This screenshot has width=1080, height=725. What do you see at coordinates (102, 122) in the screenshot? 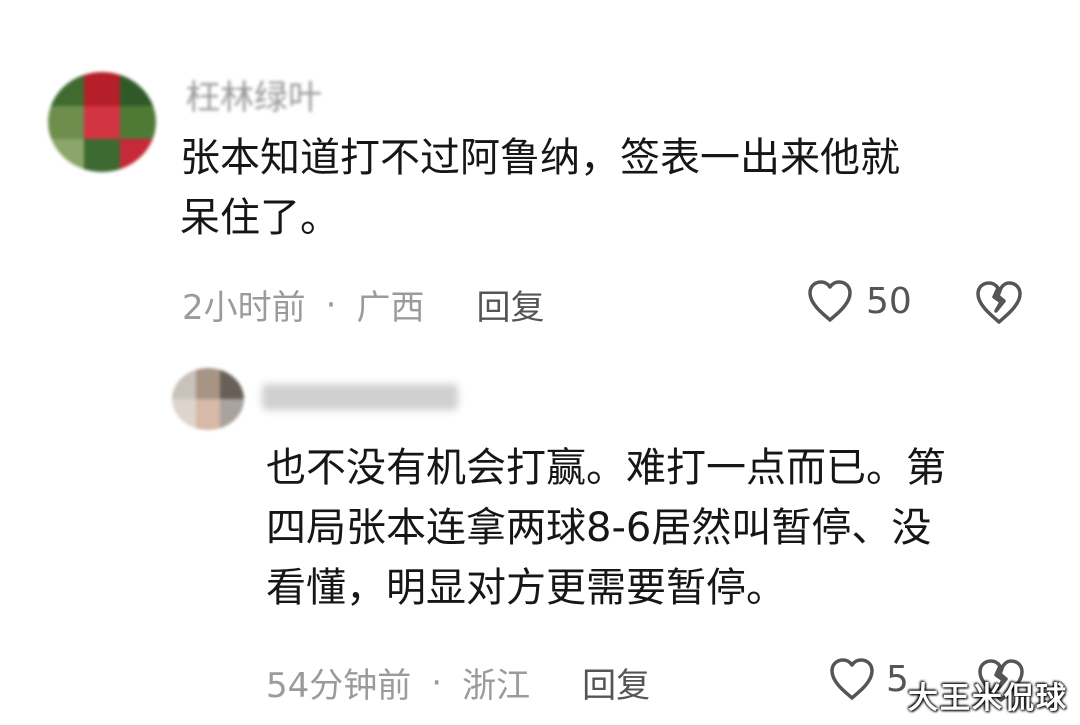
I see `avatar` at bounding box center [102, 122].